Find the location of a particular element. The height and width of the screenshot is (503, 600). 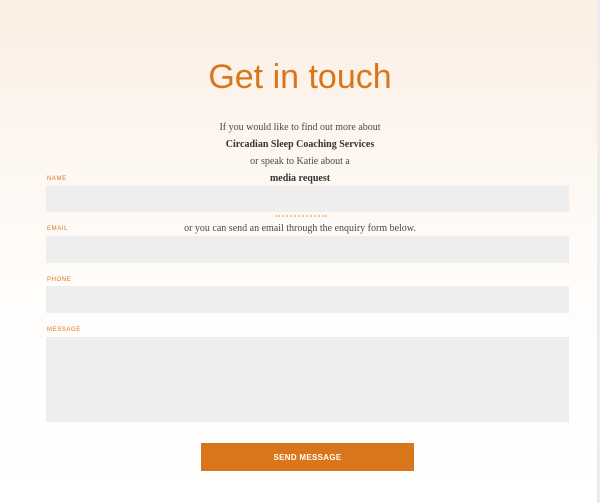

message-label: MESSAGE is located at coordinates (64, 330).